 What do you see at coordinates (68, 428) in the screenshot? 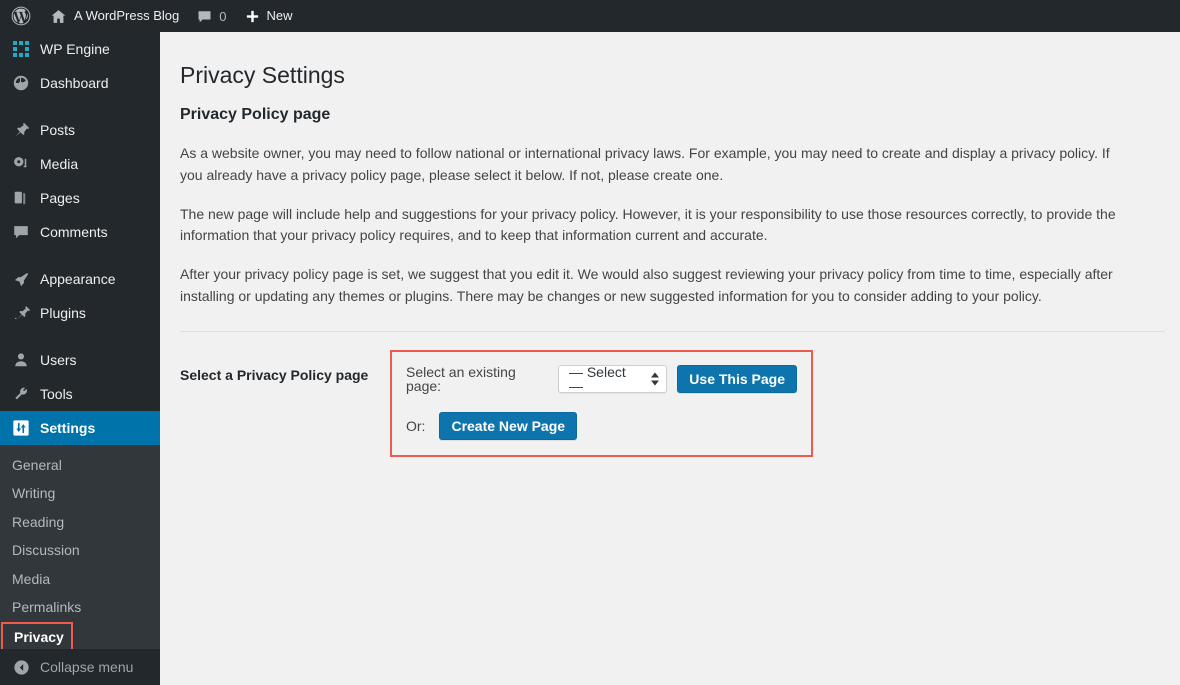
I see `sidebar-item-label: Settings` at bounding box center [68, 428].